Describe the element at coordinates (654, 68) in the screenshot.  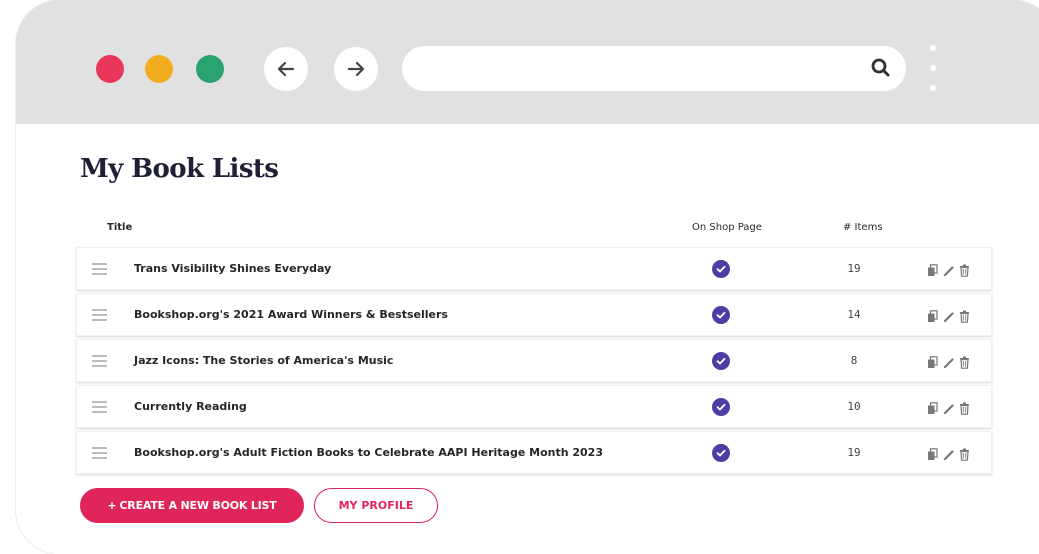
I see `address-bar` at that location.